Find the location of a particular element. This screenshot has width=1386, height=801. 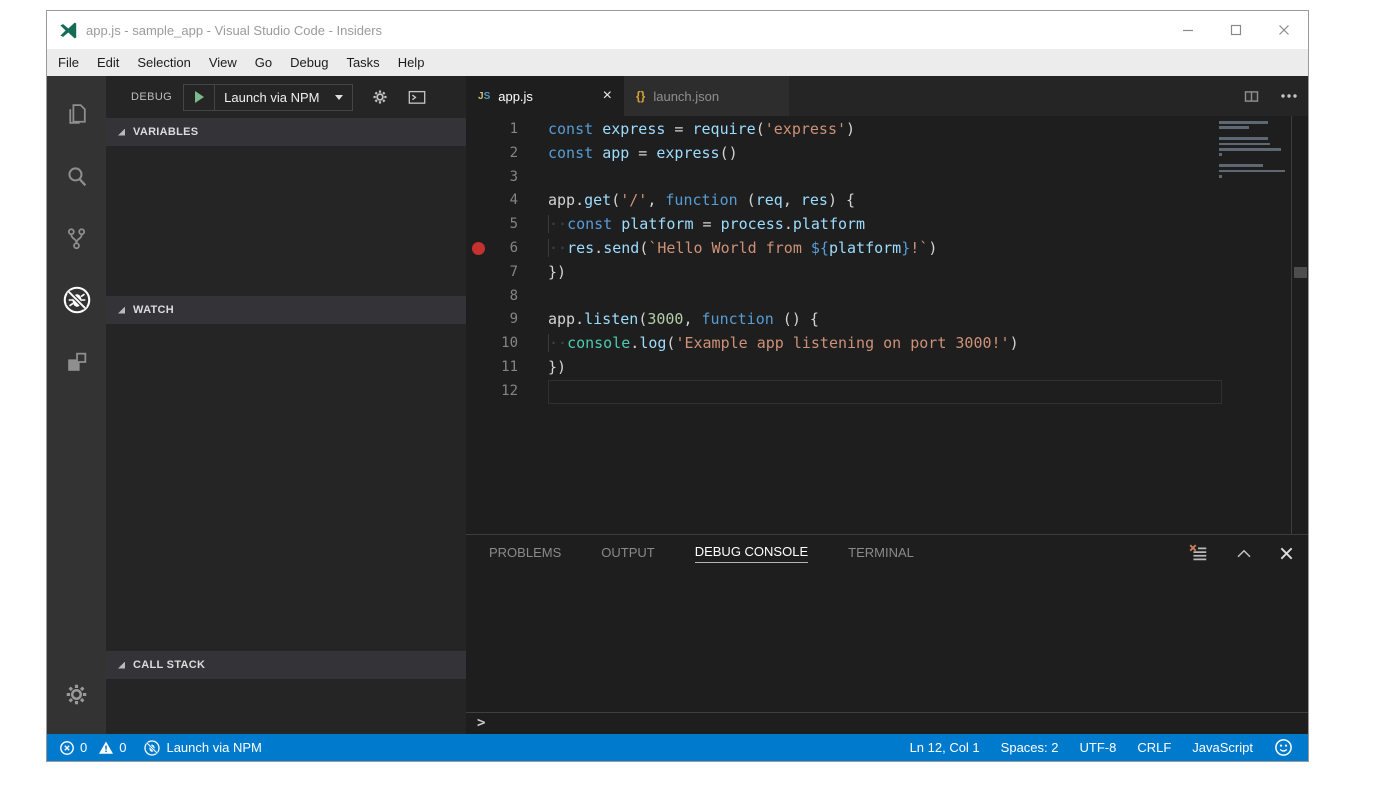

panel-tab-bar: PROBLEMS OUTPUT DEBUG CONSOLE TERMINAL is located at coordinates (887, 553).